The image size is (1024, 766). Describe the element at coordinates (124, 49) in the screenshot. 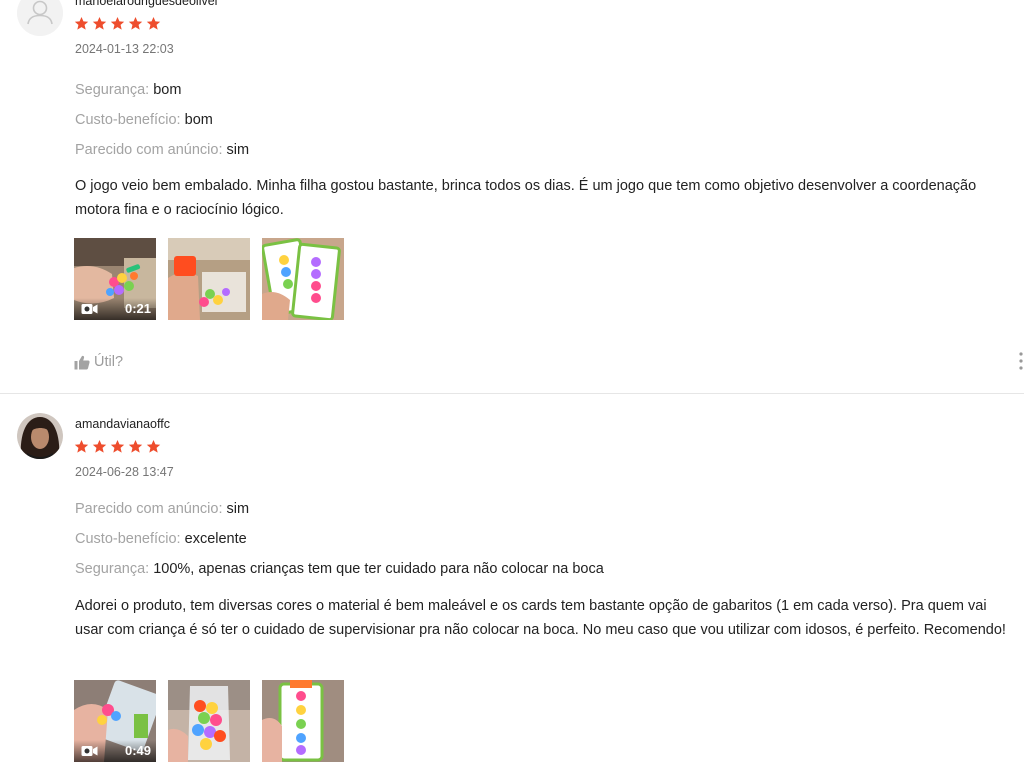

I see `review-datetime: 2024-01-13 22:03` at that location.